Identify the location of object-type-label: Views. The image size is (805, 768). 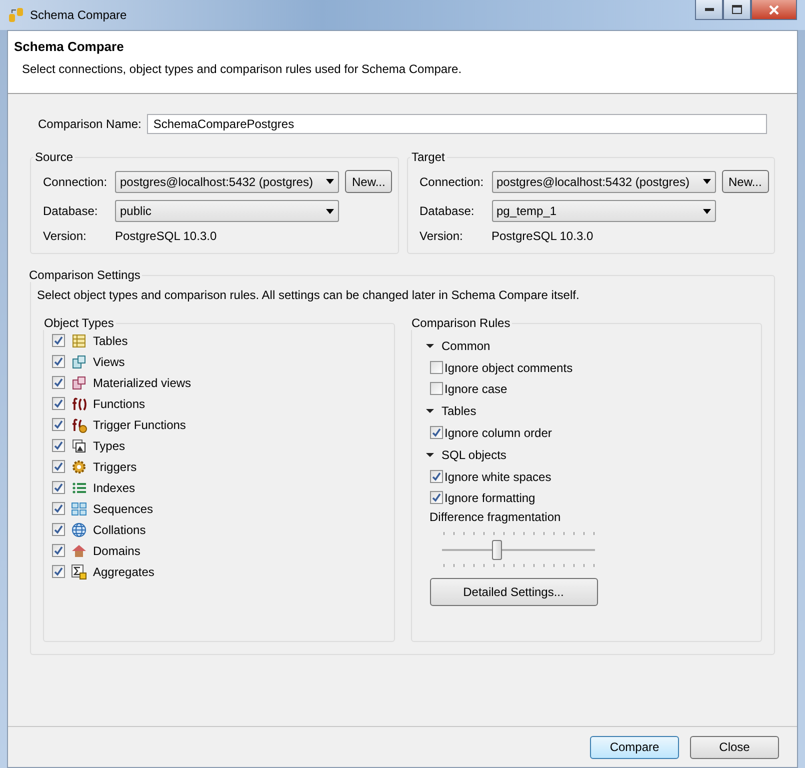
(109, 361).